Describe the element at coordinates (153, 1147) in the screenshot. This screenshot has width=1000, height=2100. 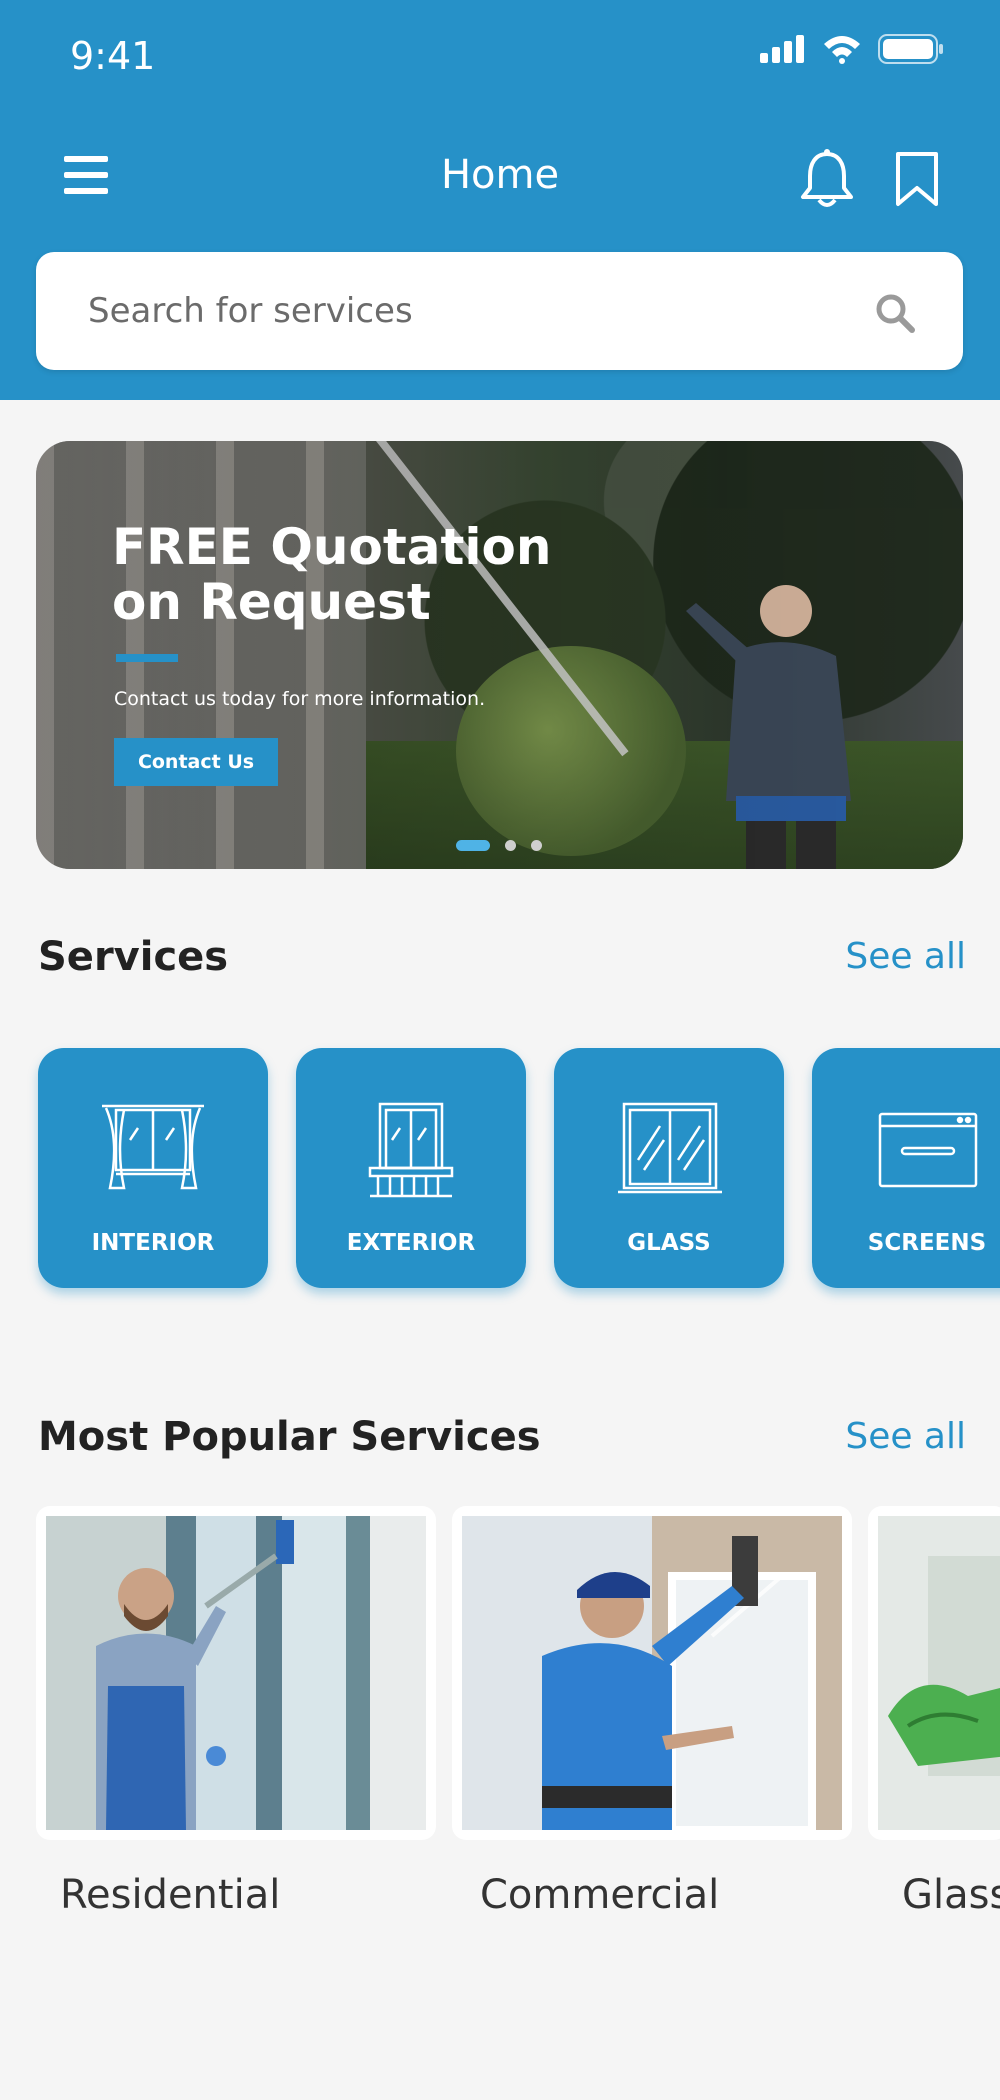
I see `curtain-window-icon` at that location.